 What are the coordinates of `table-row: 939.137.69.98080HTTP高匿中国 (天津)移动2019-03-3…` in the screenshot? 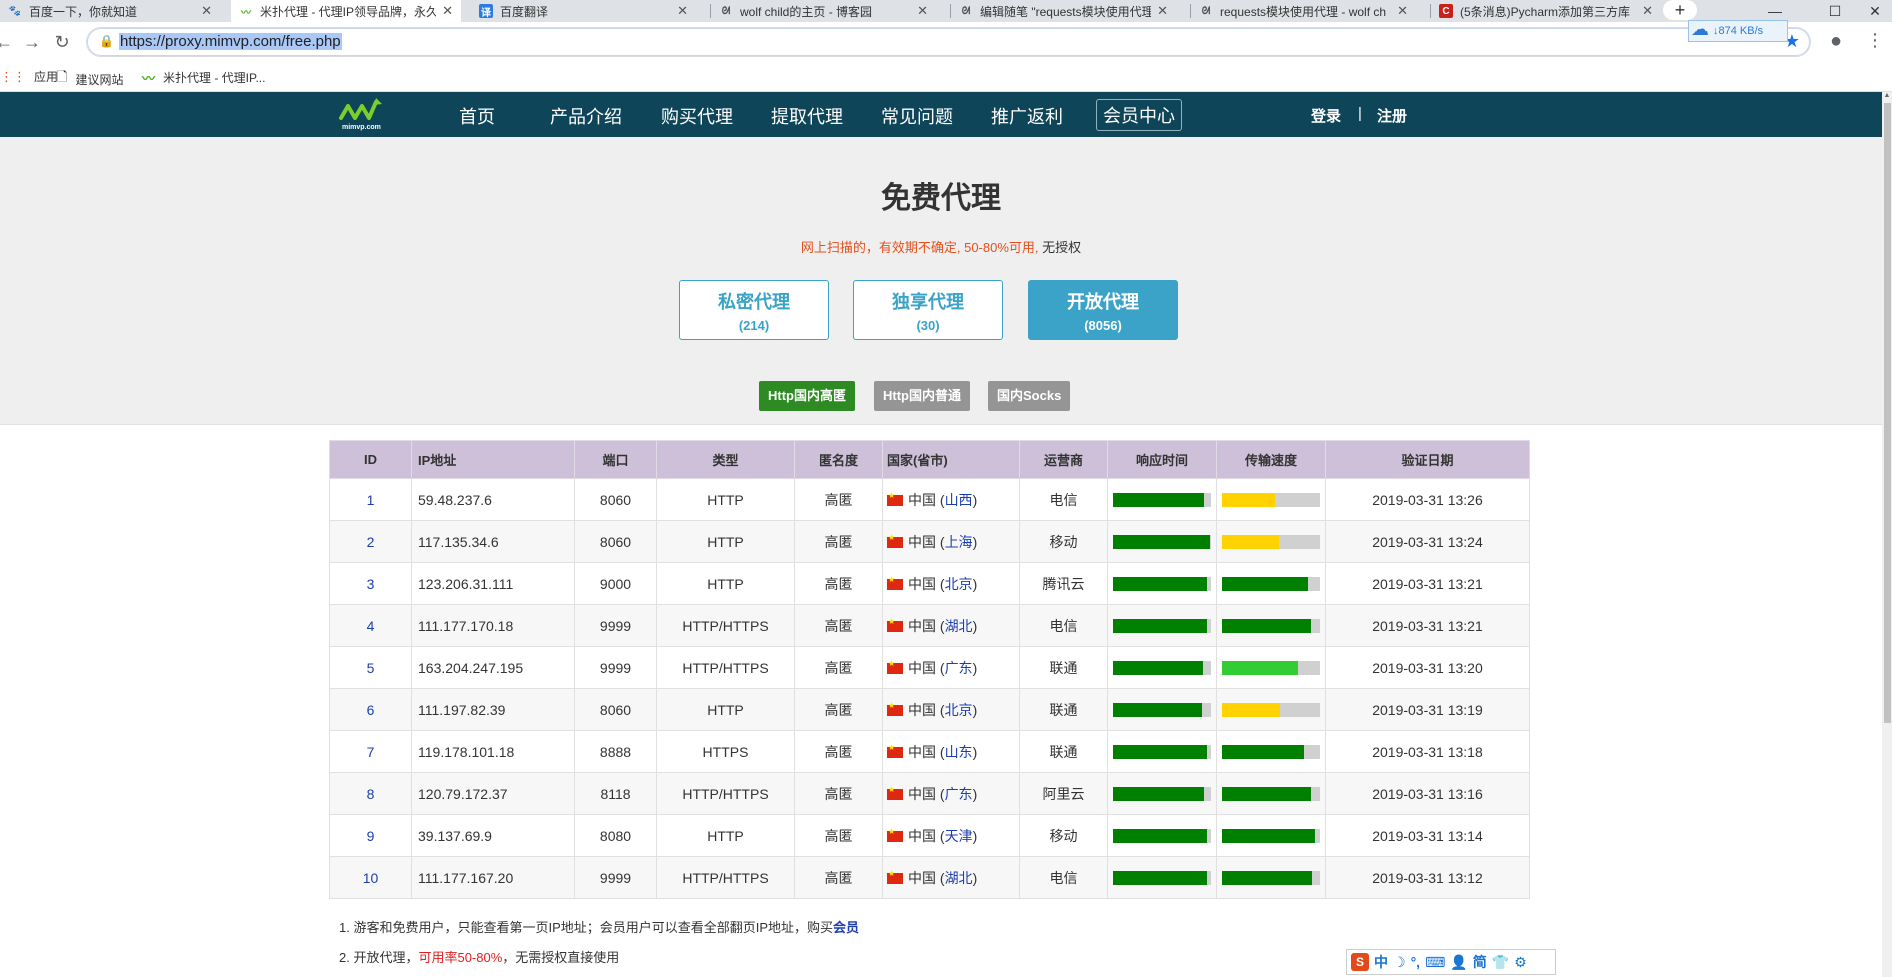 It's located at (929, 835).